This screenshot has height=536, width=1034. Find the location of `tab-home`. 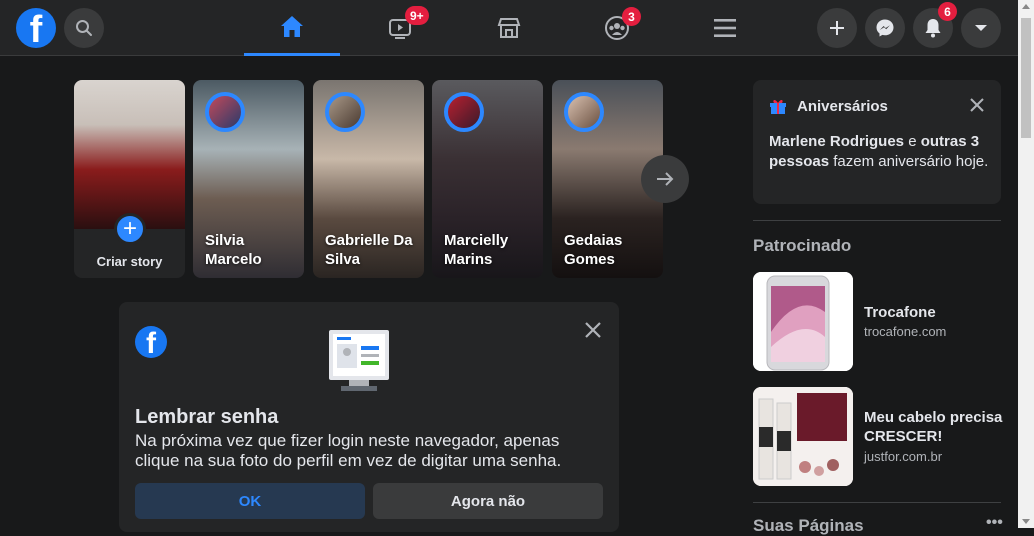

tab-home is located at coordinates (292, 28).